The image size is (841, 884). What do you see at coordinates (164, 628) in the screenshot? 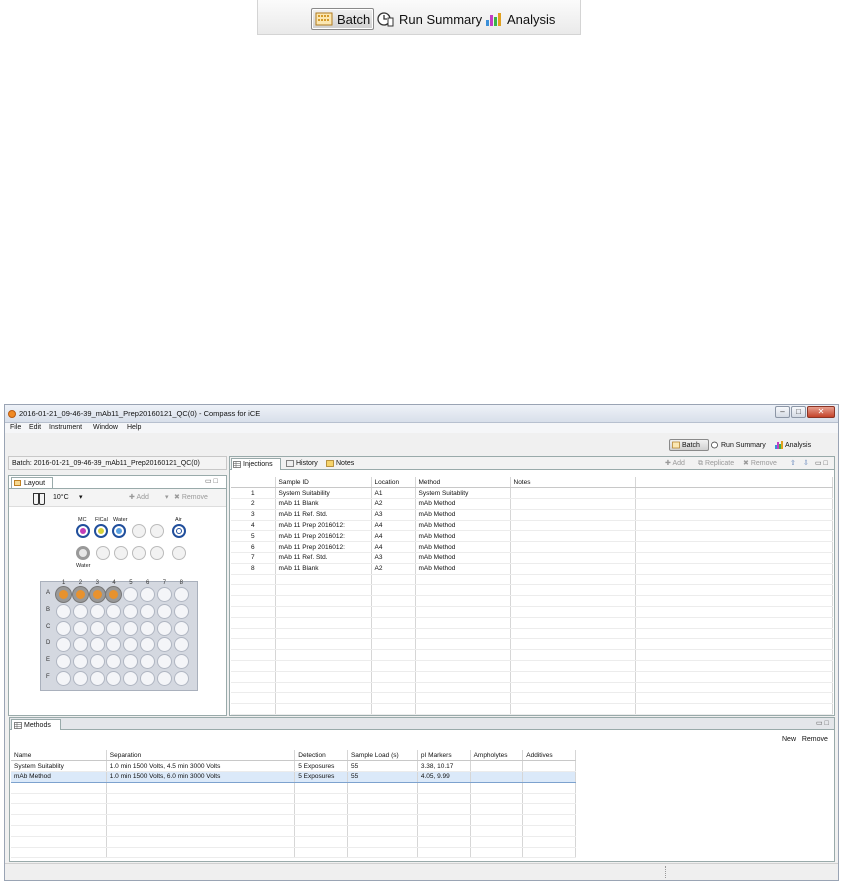
I see `plate-well-c7` at bounding box center [164, 628].